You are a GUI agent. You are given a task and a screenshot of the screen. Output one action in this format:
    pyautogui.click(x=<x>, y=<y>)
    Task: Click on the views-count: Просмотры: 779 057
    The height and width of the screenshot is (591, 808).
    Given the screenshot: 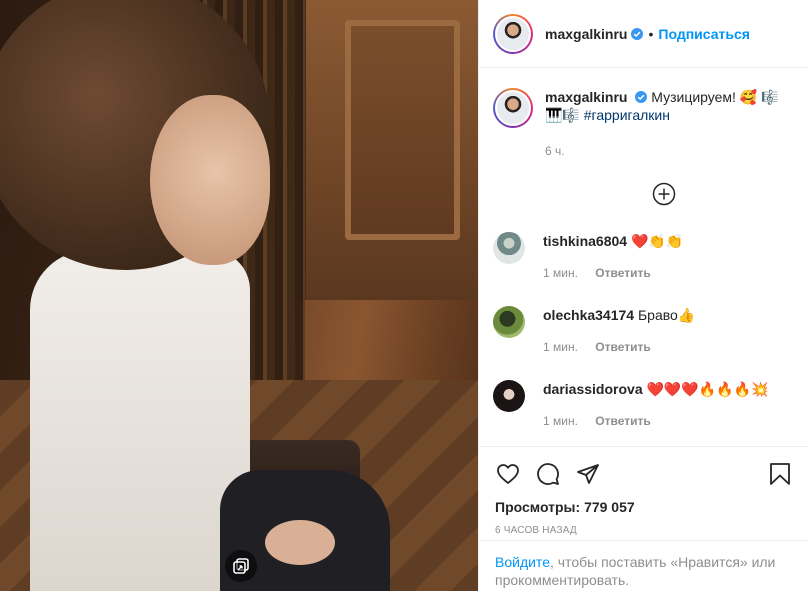 What is the action you would take?
    pyautogui.click(x=644, y=507)
    